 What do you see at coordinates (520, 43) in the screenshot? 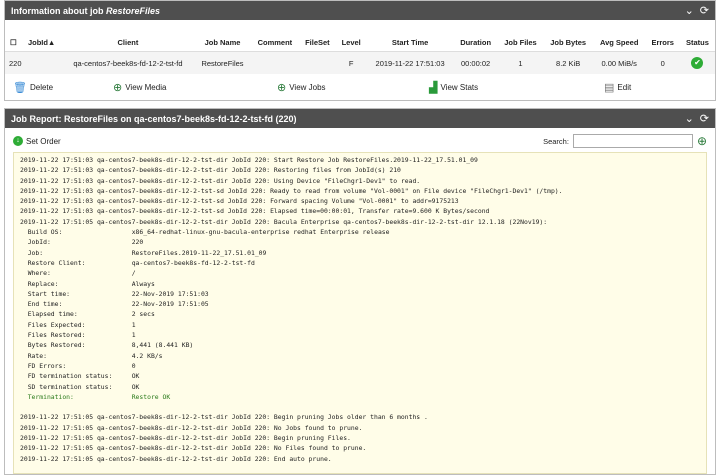
I see `column-header: Job Files` at bounding box center [520, 43].